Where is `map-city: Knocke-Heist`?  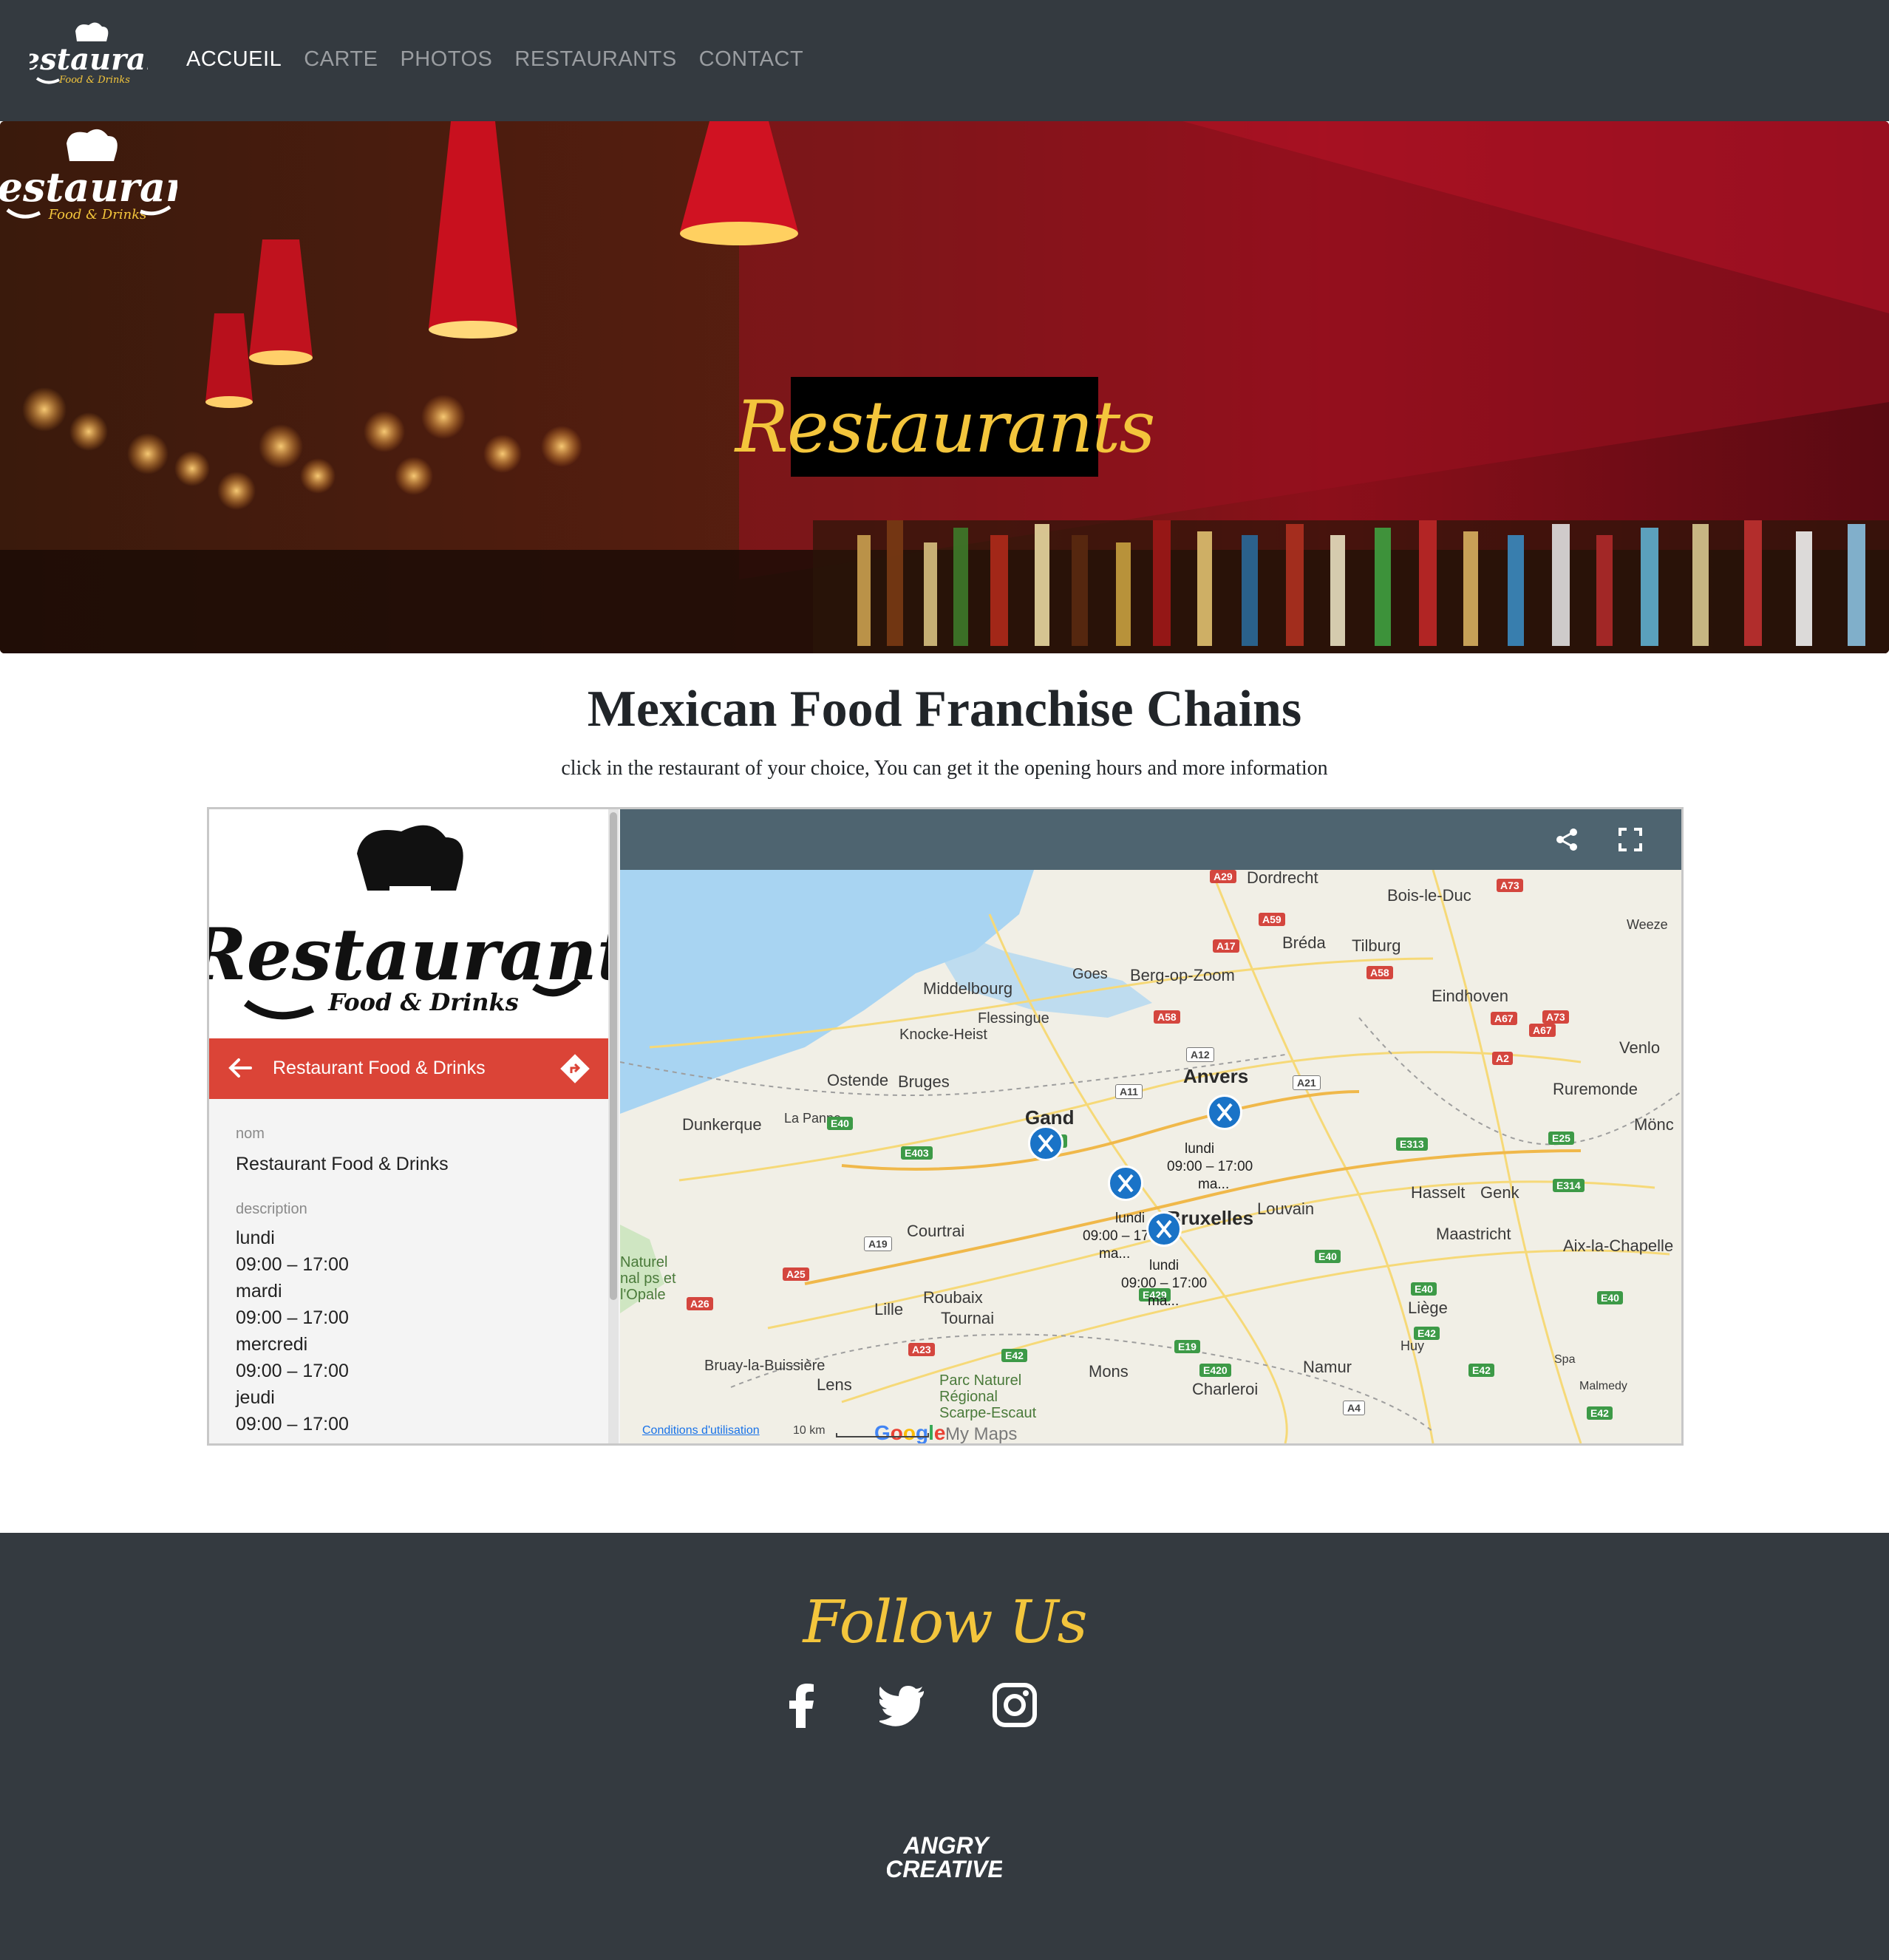
map-city: Knocke-Heist is located at coordinates (943, 1035).